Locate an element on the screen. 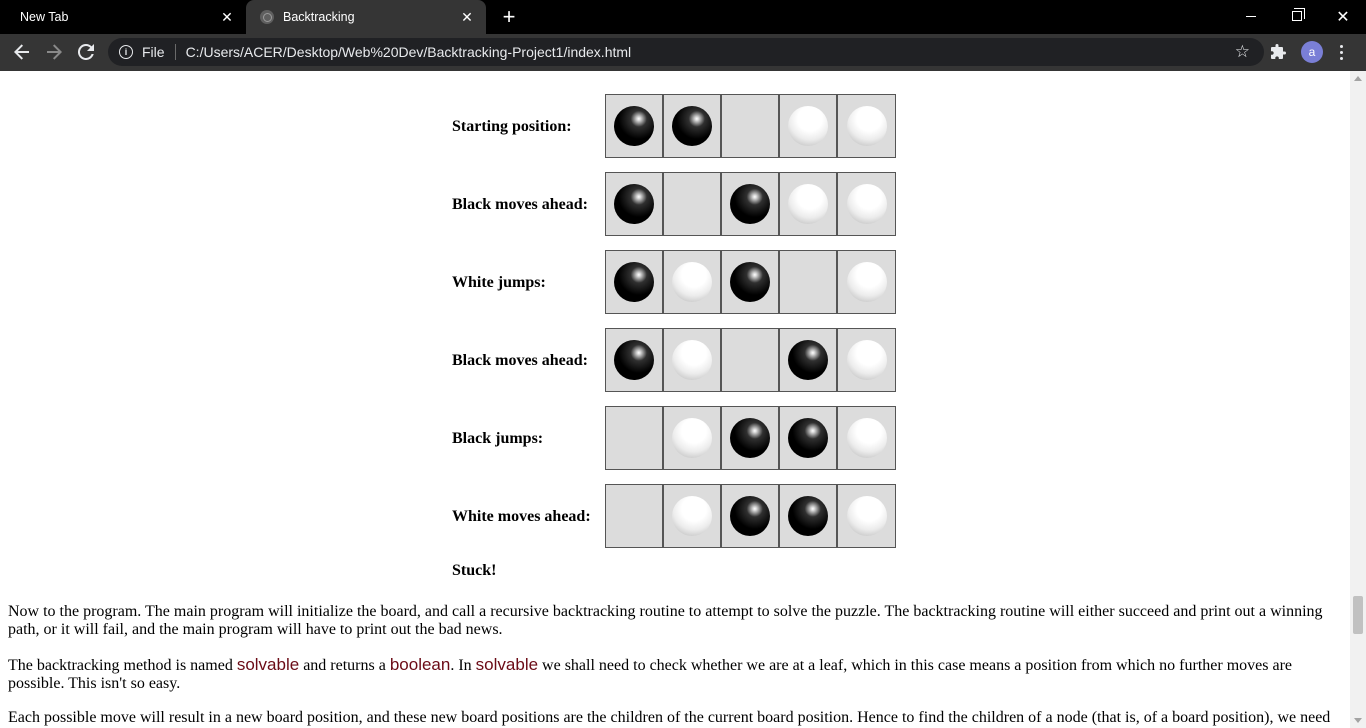 The height and width of the screenshot is (728, 1366). divider is located at coordinates (175, 52).